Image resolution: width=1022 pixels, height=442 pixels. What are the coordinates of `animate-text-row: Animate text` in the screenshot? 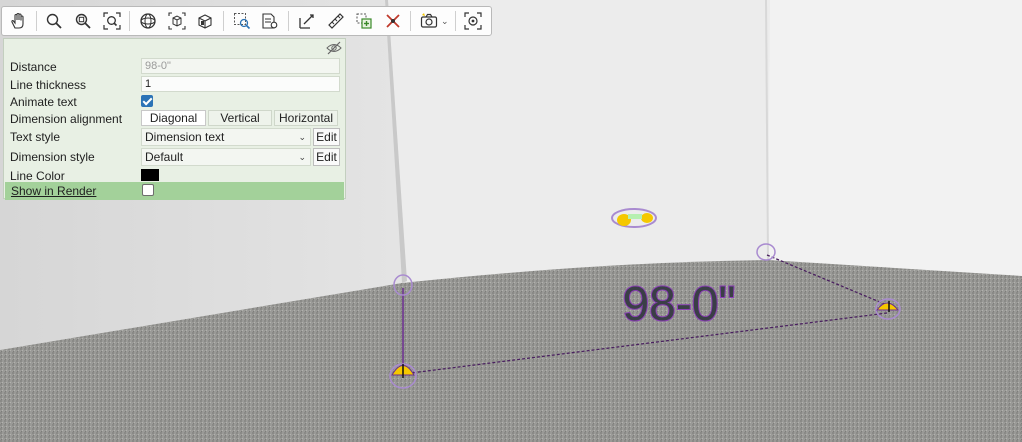 It's located at (174, 102).